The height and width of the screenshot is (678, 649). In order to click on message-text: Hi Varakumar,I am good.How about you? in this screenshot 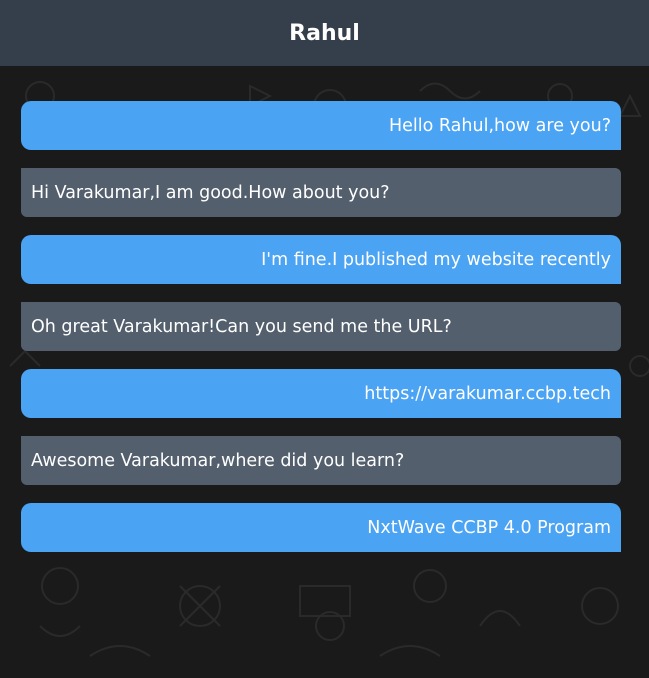, I will do `click(210, 192)`.